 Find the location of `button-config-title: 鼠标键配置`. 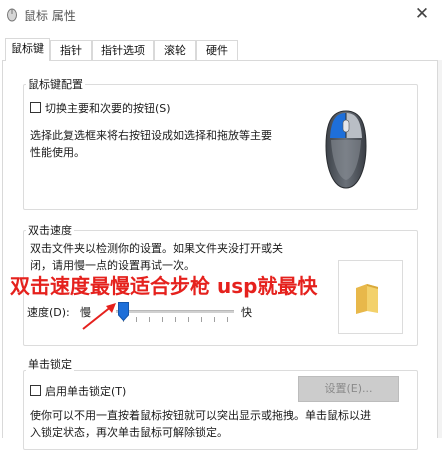

button-config-title: 鼠标键配置 is located at coordinates (55, 84).